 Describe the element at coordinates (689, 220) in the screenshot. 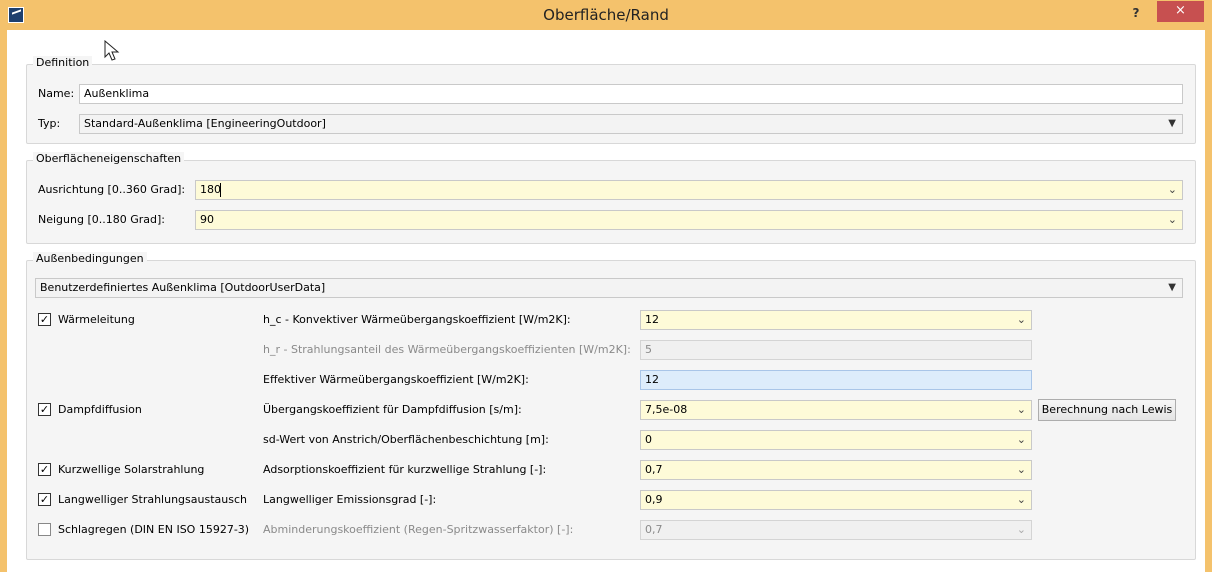

I see `neigung-combobox: 90 ⌄` at that location.